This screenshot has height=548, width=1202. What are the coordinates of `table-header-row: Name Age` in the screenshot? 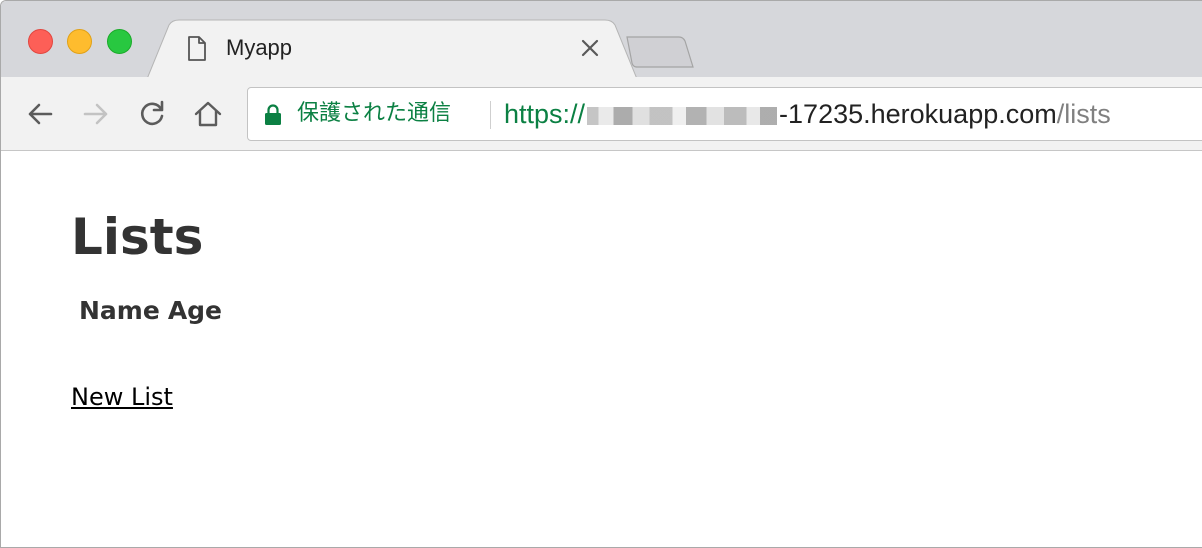 It's located at (150, 311).